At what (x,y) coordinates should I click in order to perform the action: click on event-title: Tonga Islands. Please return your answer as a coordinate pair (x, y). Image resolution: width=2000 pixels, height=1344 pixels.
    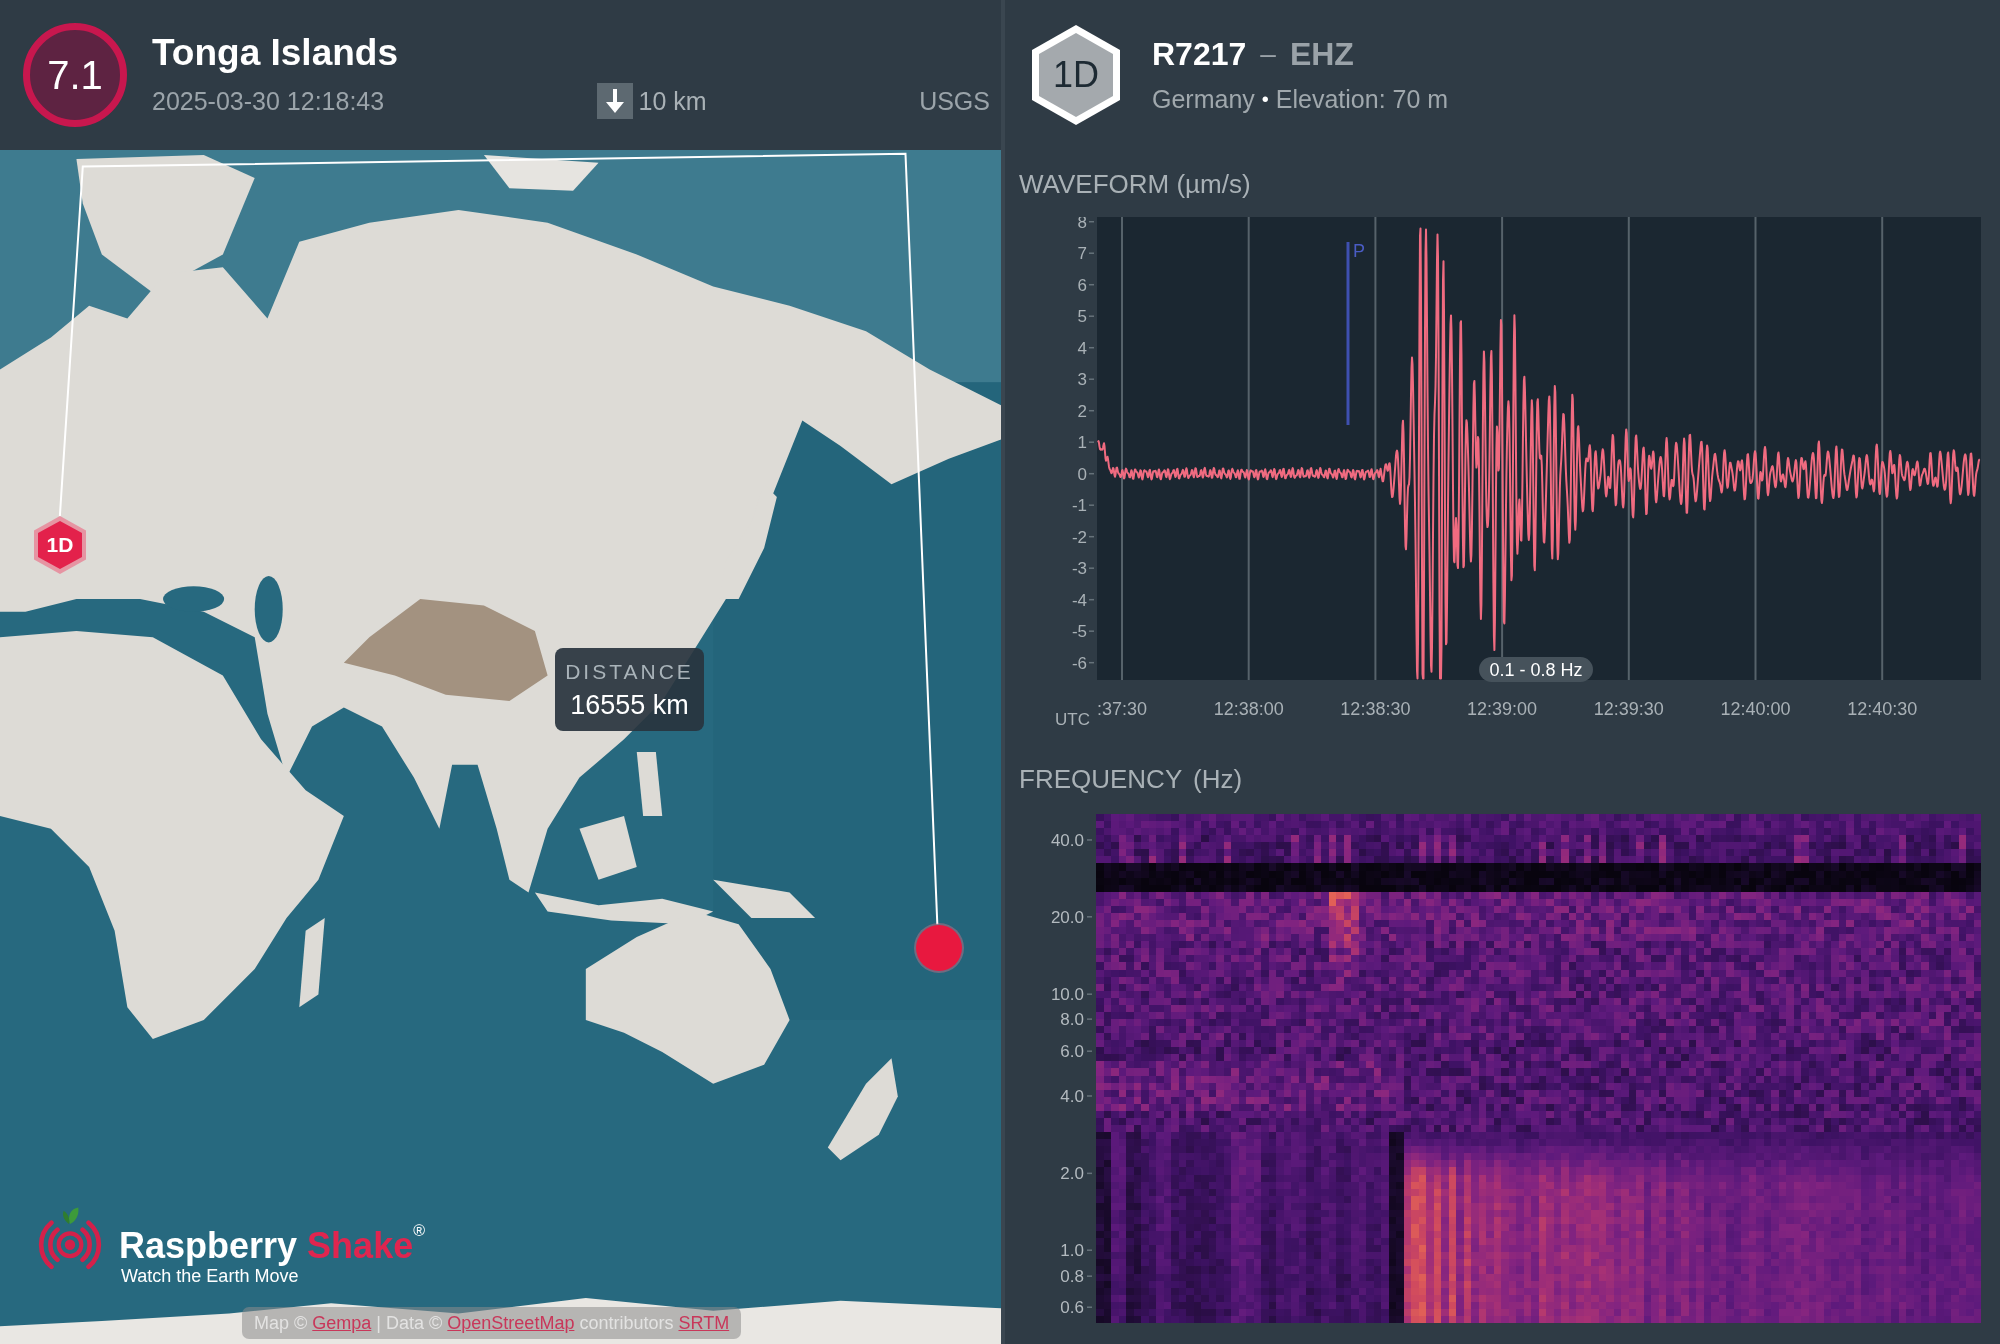
    Looking at the image, I should click on (275, 53).